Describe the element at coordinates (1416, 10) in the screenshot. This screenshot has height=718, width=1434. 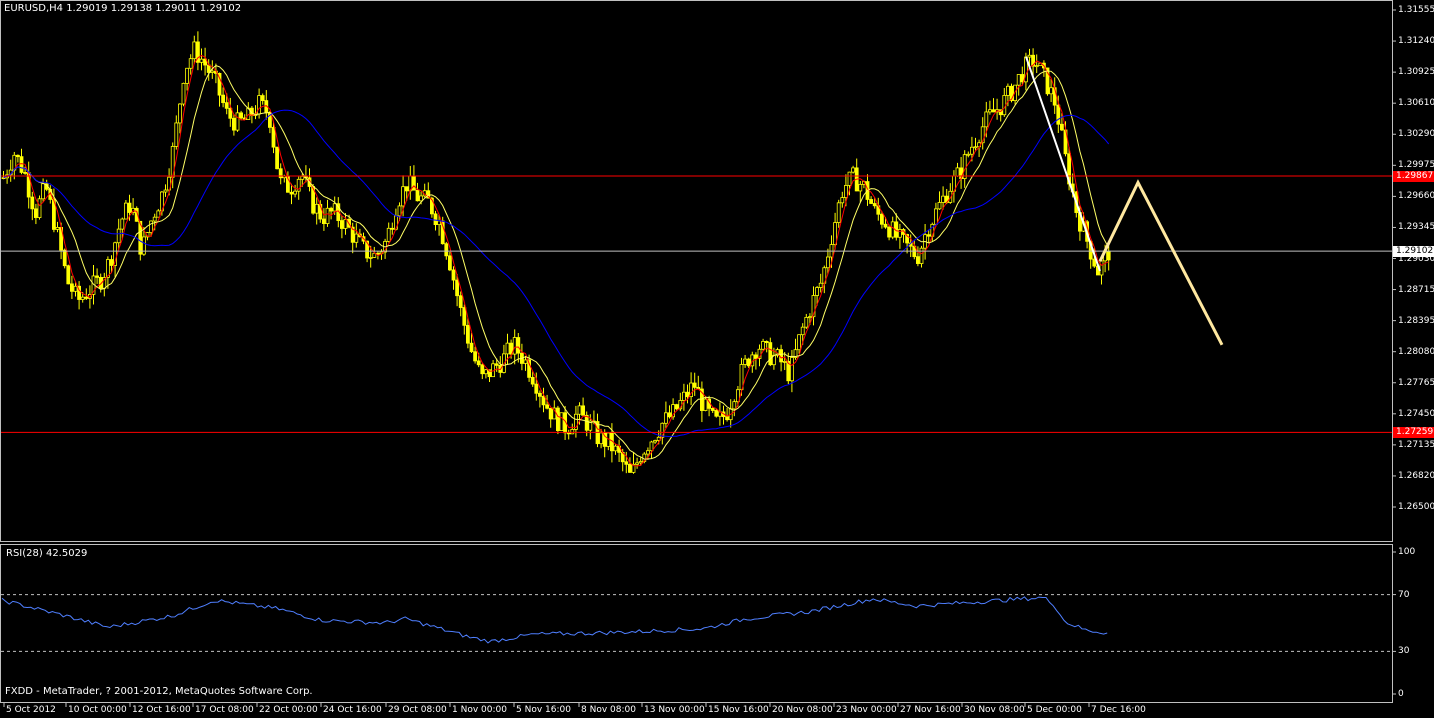
I see `price-axis-label: 1.31555` at that location.